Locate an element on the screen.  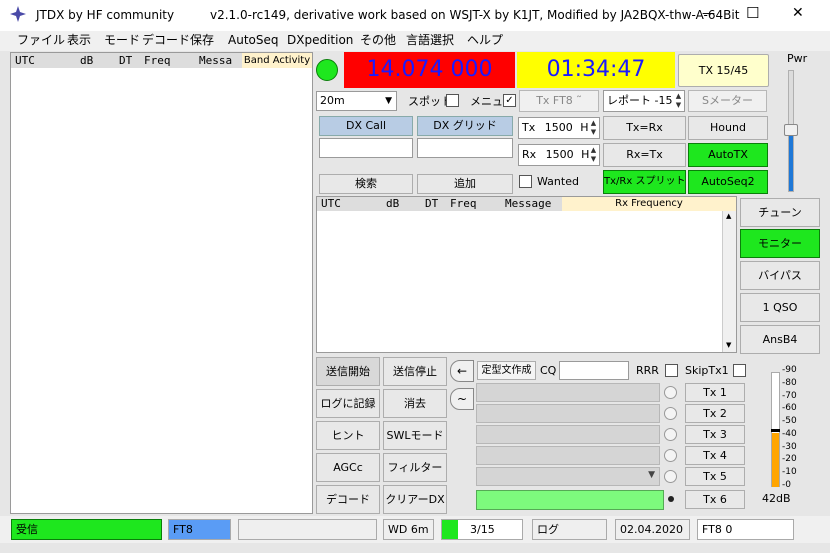
maximize-button: ☐ is located at coordinates (752, 13).